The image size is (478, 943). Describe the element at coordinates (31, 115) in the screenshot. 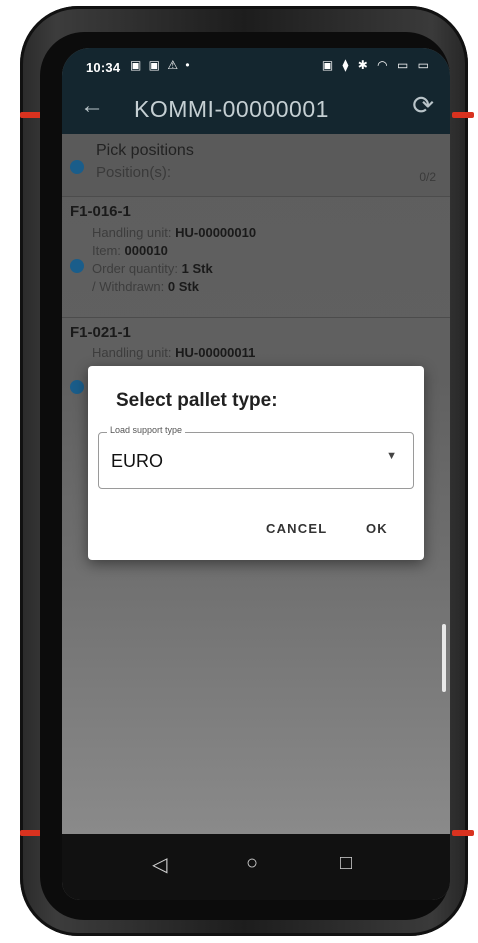

I see `device-accent-left-top` at that location.